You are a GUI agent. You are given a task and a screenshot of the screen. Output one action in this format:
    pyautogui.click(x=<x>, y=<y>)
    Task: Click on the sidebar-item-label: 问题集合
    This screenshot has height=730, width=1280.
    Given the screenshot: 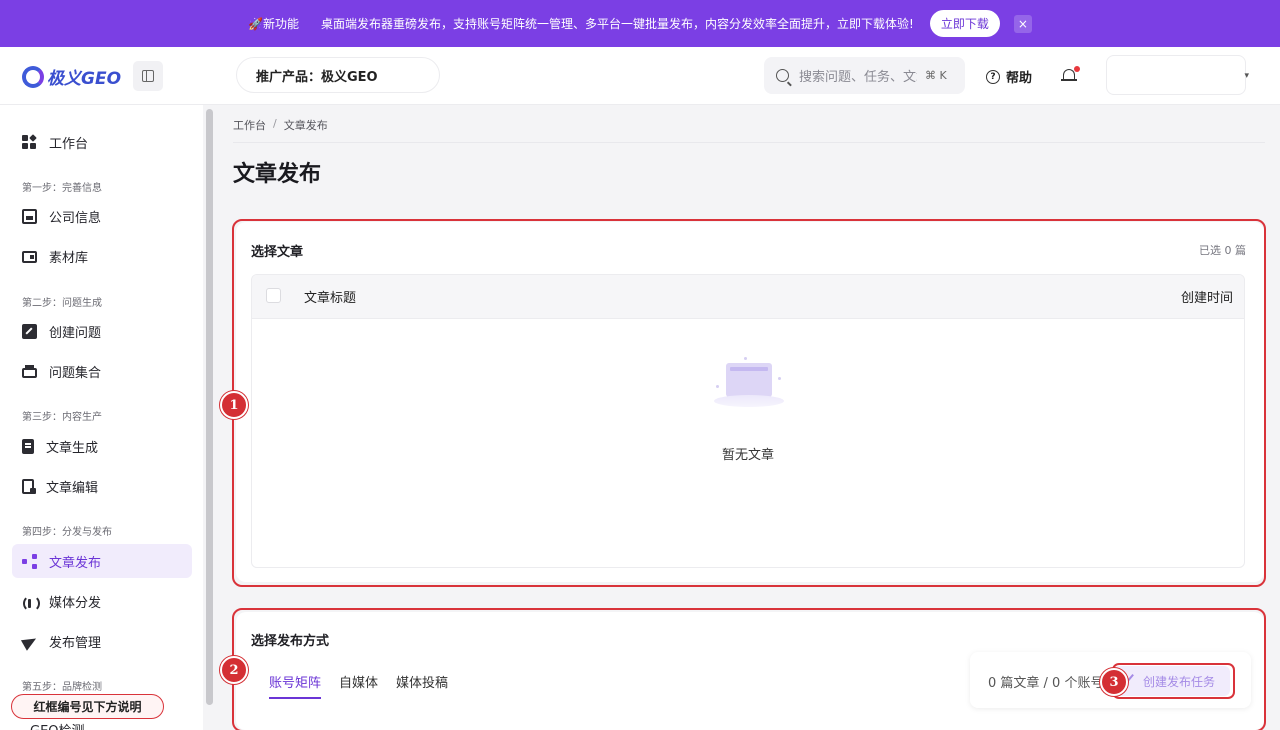 What is the action you would take?
    pyautogui.click(x=75, y=373)
    